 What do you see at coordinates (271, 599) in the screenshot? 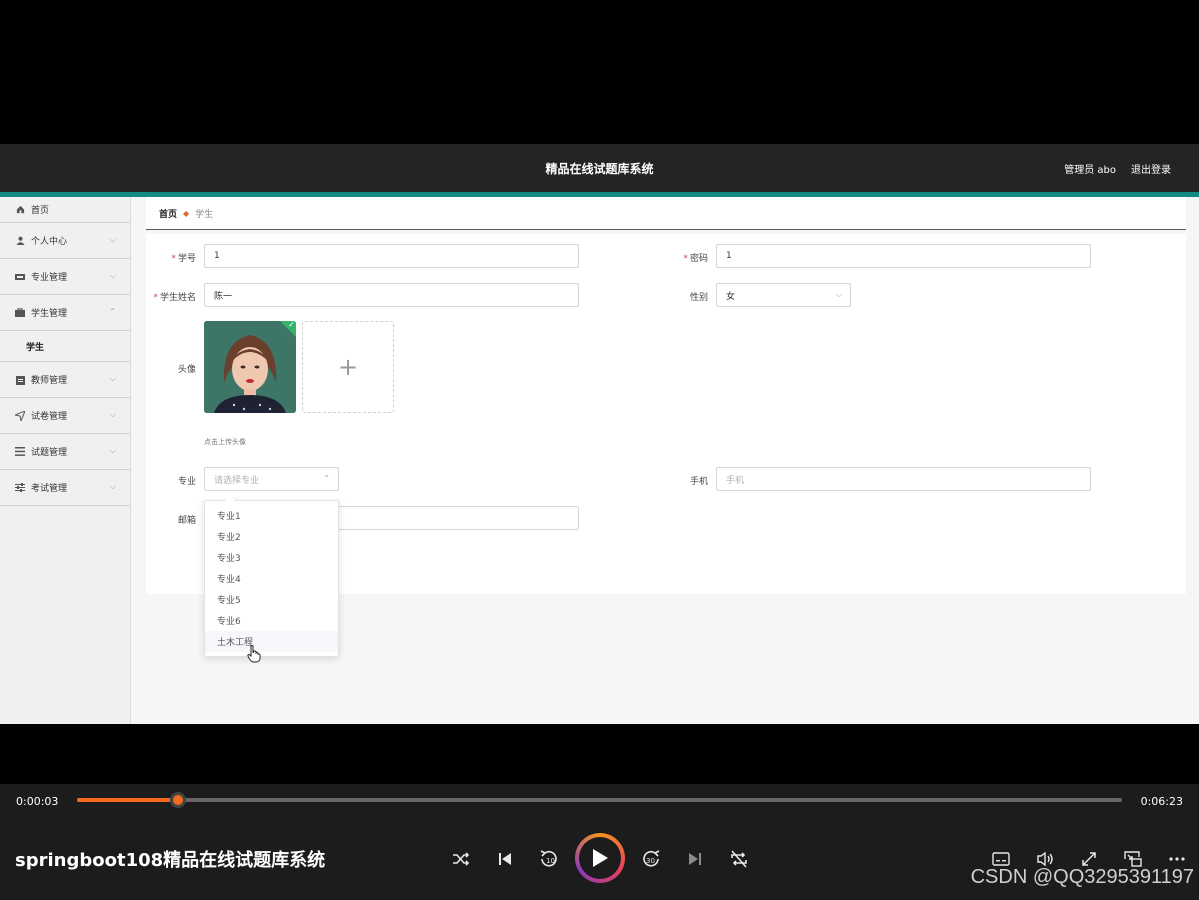
I see `major-option: 专业5` at bounding box center [271, 599].